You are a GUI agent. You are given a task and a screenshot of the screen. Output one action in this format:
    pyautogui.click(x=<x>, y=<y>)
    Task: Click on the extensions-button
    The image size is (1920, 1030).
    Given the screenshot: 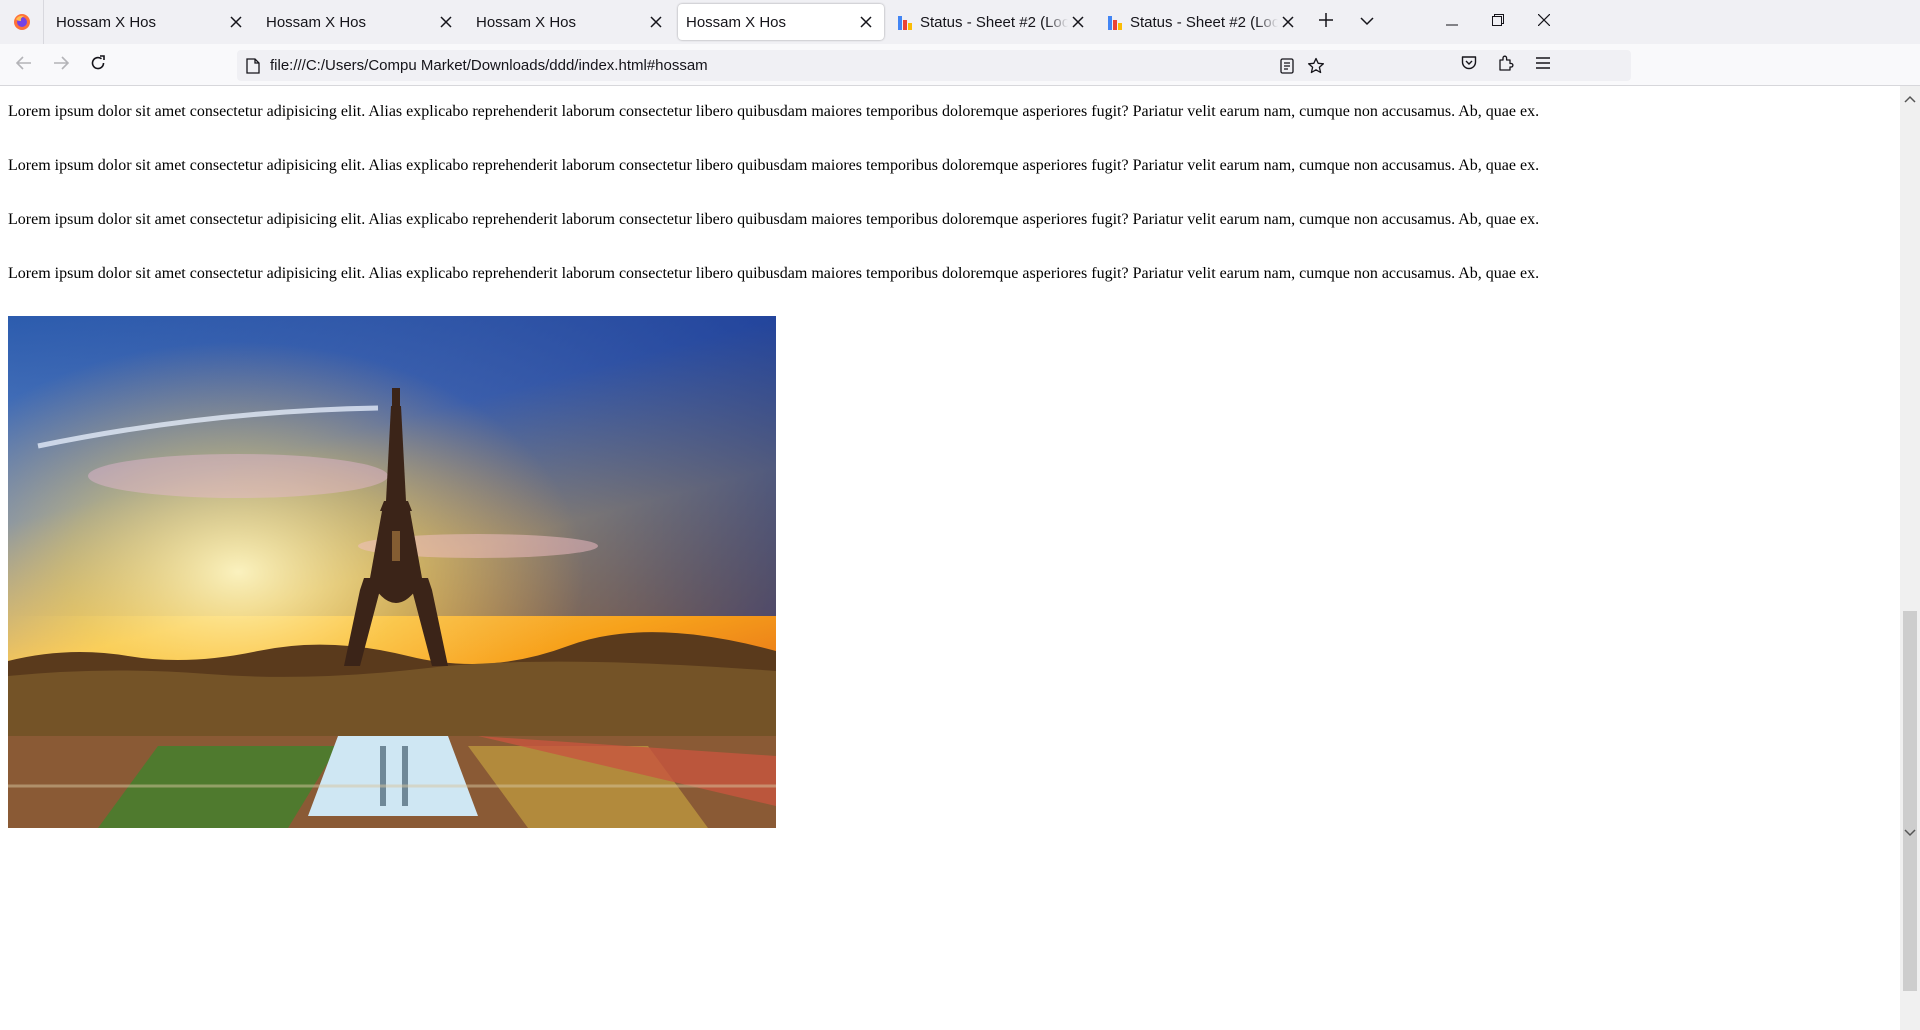 What is the action you would take?
    pyautogui.click(x=1506, y=65)
    